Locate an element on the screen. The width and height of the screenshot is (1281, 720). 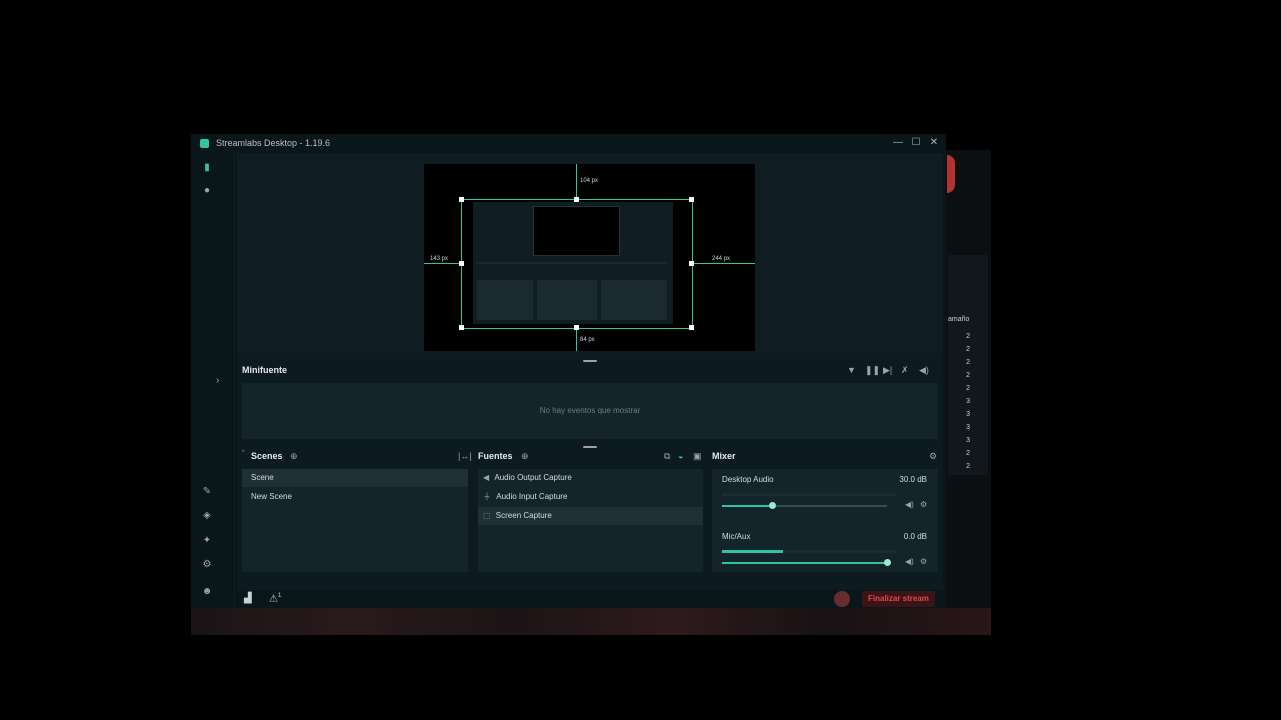
desktop-background-art is located at coordinates (951, 174).